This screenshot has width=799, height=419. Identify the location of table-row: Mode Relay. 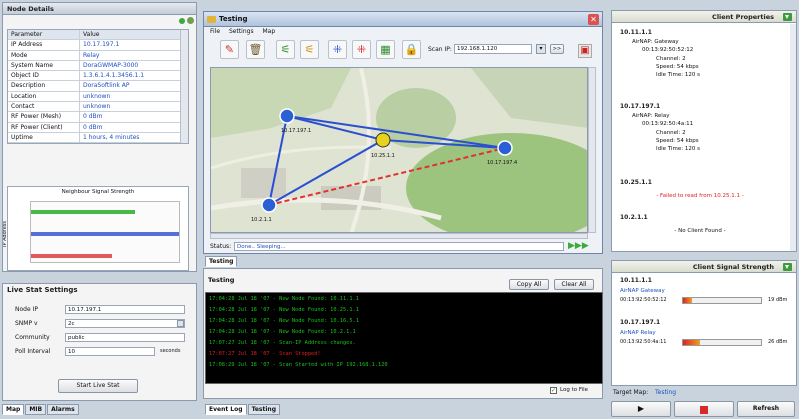
(98, 55).